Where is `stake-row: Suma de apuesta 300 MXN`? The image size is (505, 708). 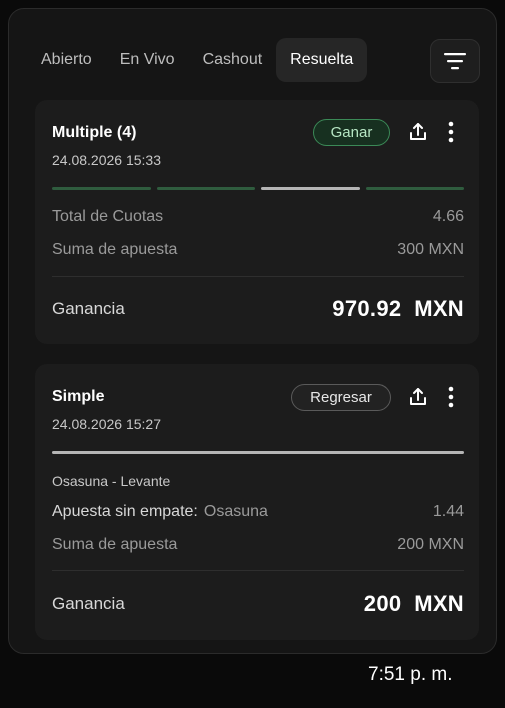 stake-row: Suma de apuesta 300 MXN is located at coordinates (258, 250).